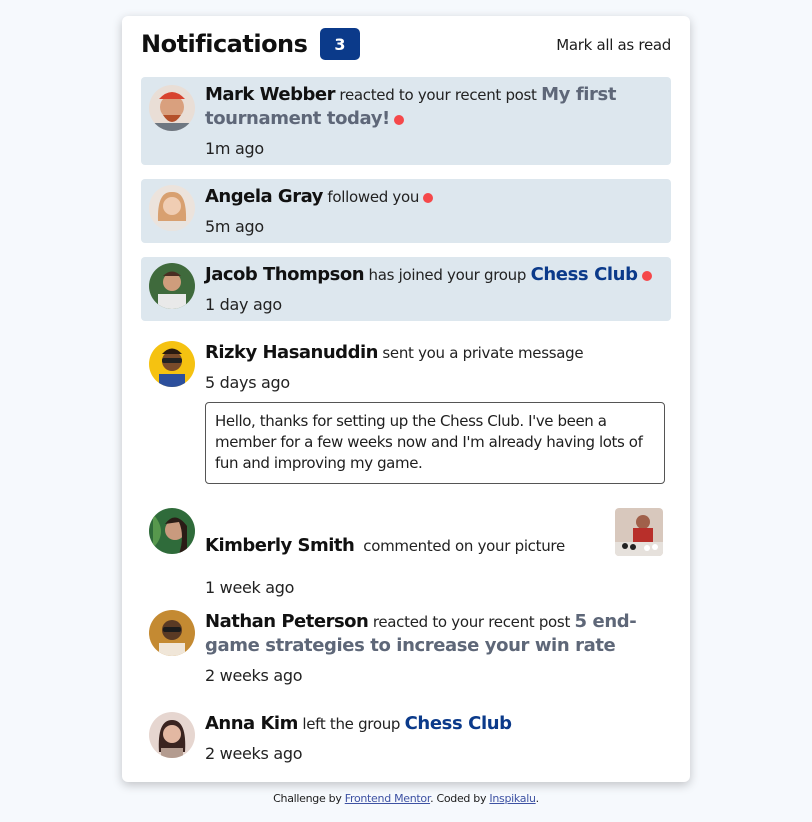 This screenshot has height=822, width=812. Describe the element at coordinates (351, 724) in the screenshot. I see `notification-action: left the group` at that location.